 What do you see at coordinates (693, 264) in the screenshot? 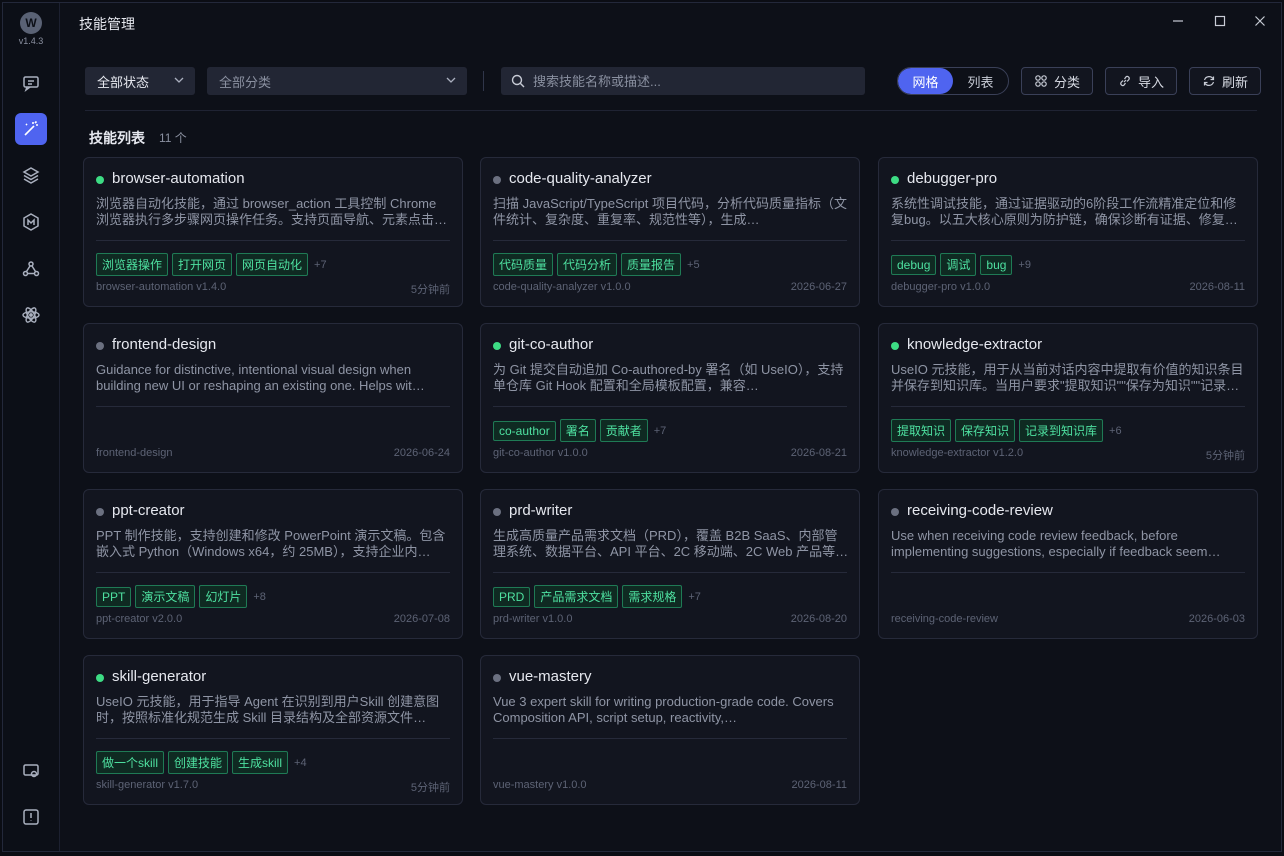
I see `more-tags-count: +5` at bounding box center [693, 264].